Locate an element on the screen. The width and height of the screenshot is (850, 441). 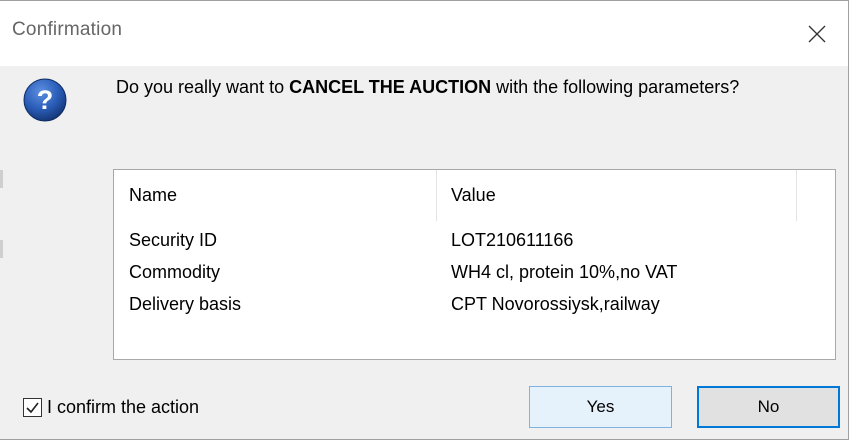
table-header: Name Value is located at coordinates (474, 195).